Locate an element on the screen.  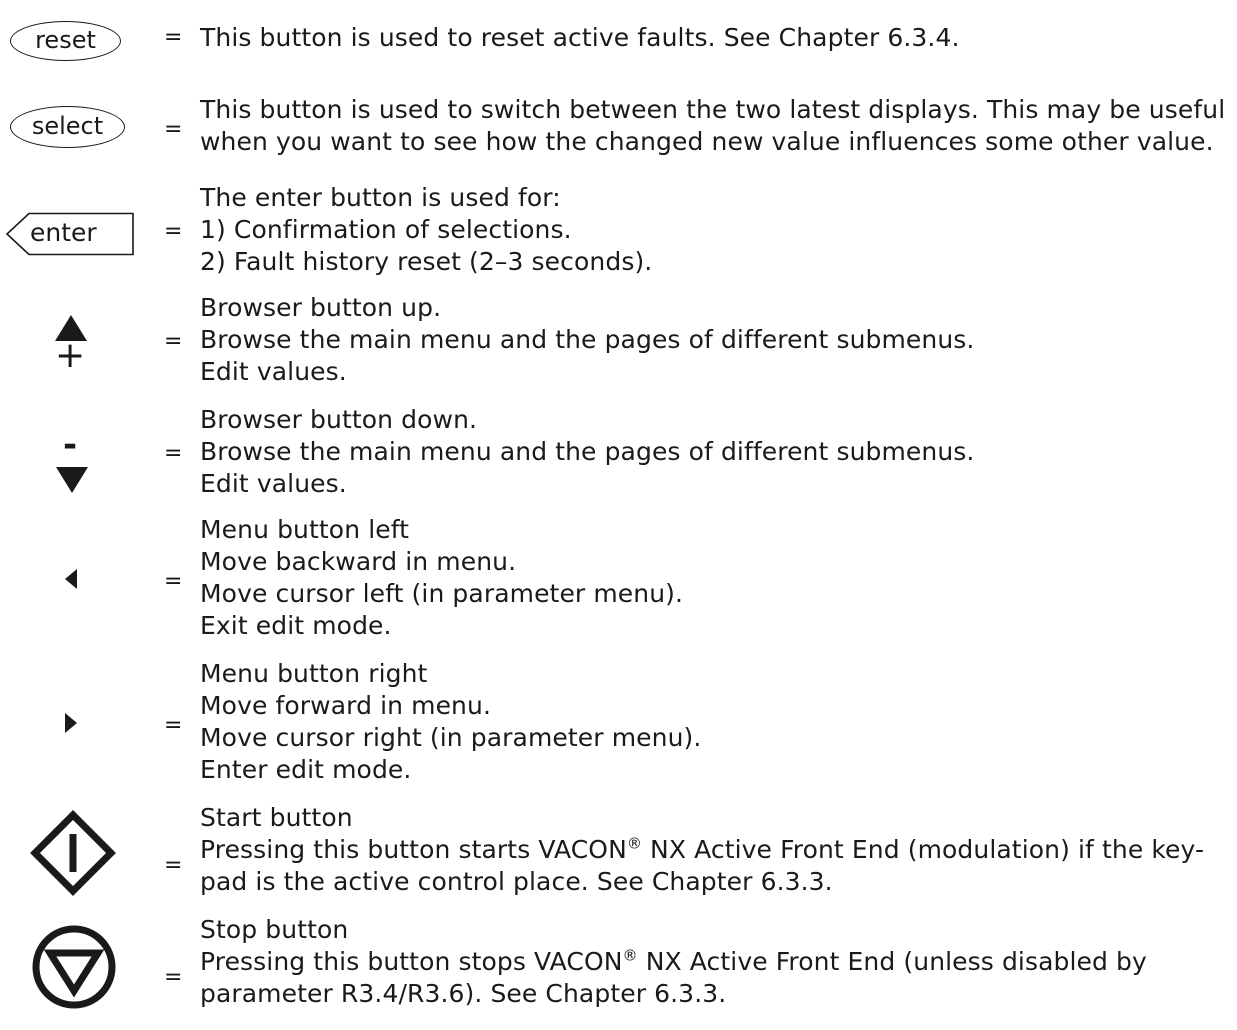
description-line: Start button is located at coordinates (276, 817).